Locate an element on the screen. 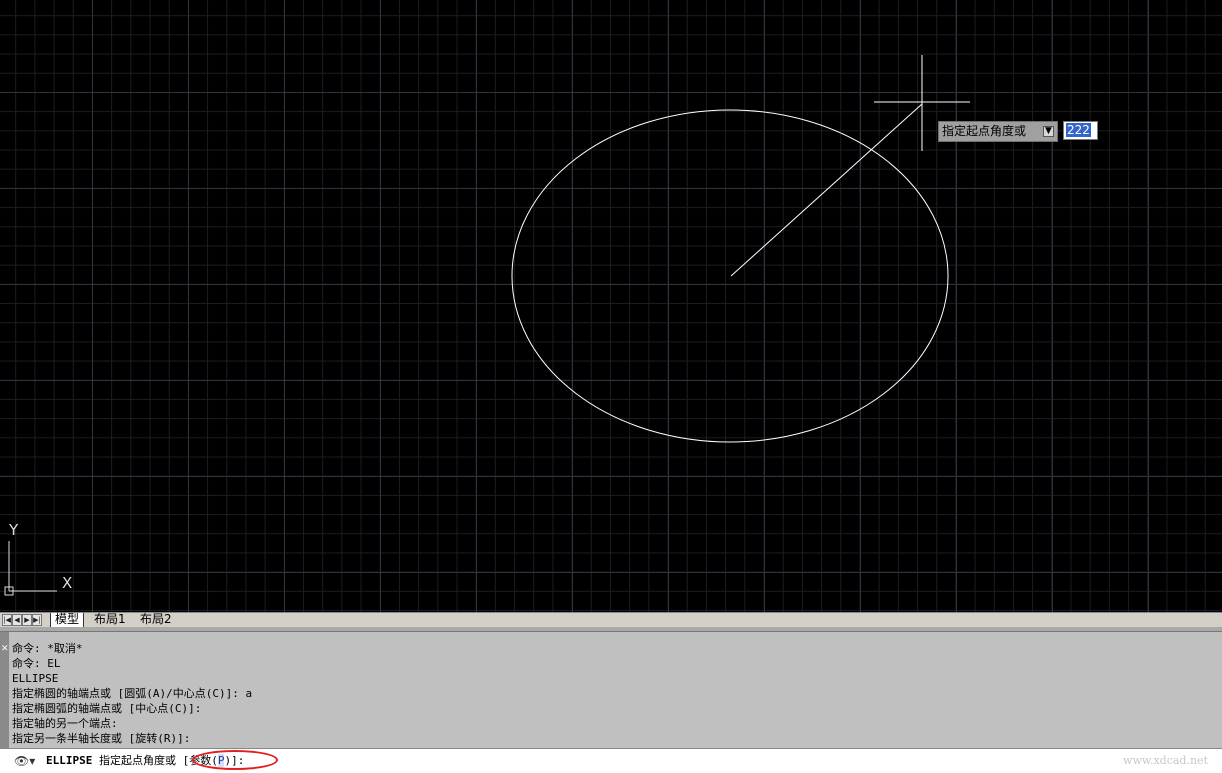  ucs-x-label: X is located at coordinates (67, 583).